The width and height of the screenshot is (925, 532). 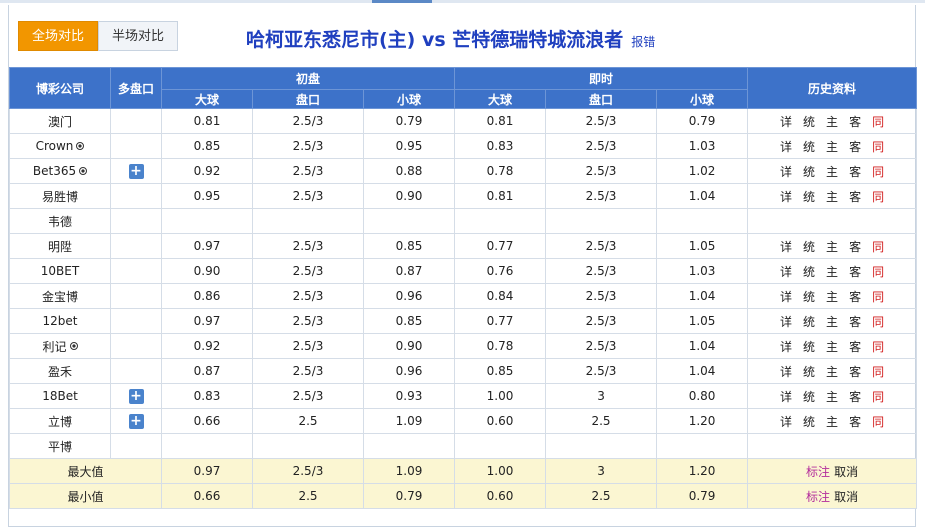 What do you see at coordinates (601, 221) in the screenshot?
I see `live-odds-cell` at bounding box center [601, 221].